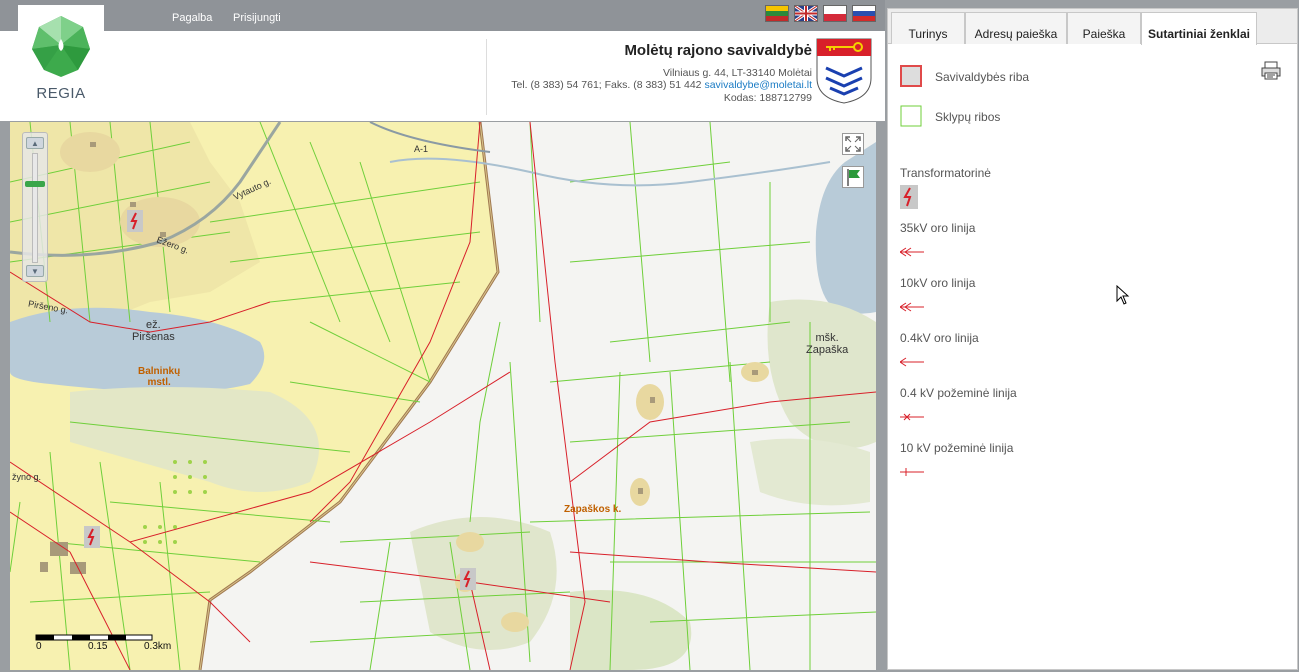 This screenshot has height=672, width=1299. Describe the element at coordinates (35, 184) in the screenshot. I see `zoom-slider-handle` at that location.